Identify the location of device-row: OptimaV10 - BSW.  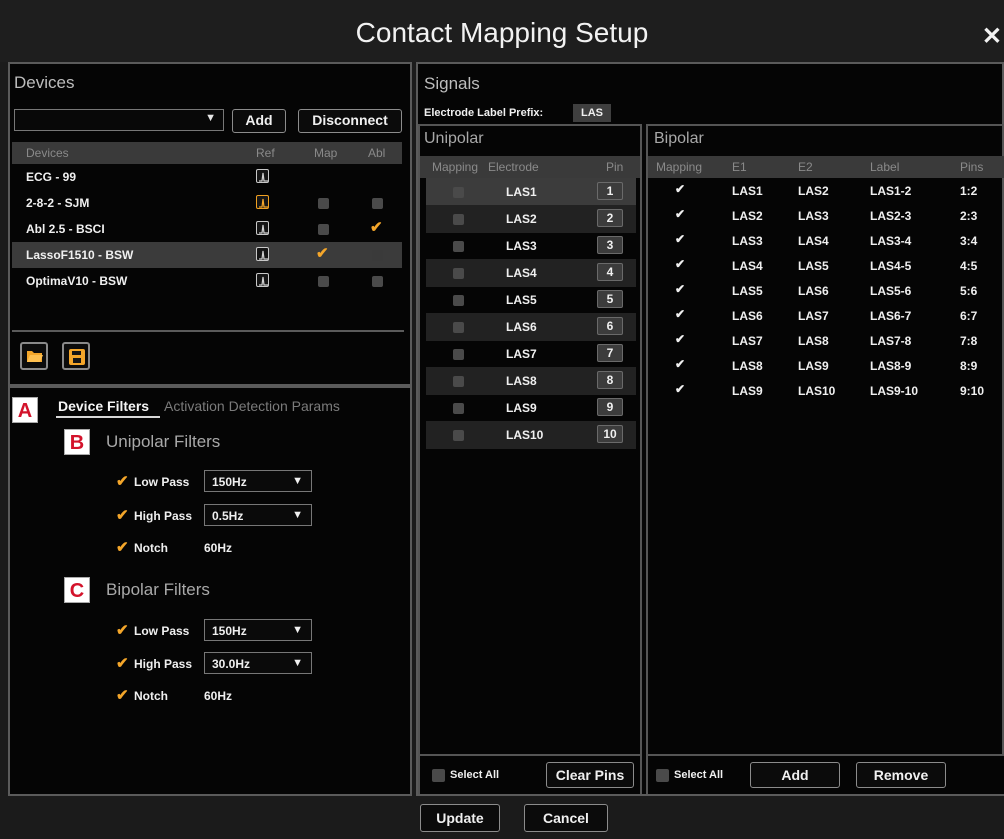
(207, 281).